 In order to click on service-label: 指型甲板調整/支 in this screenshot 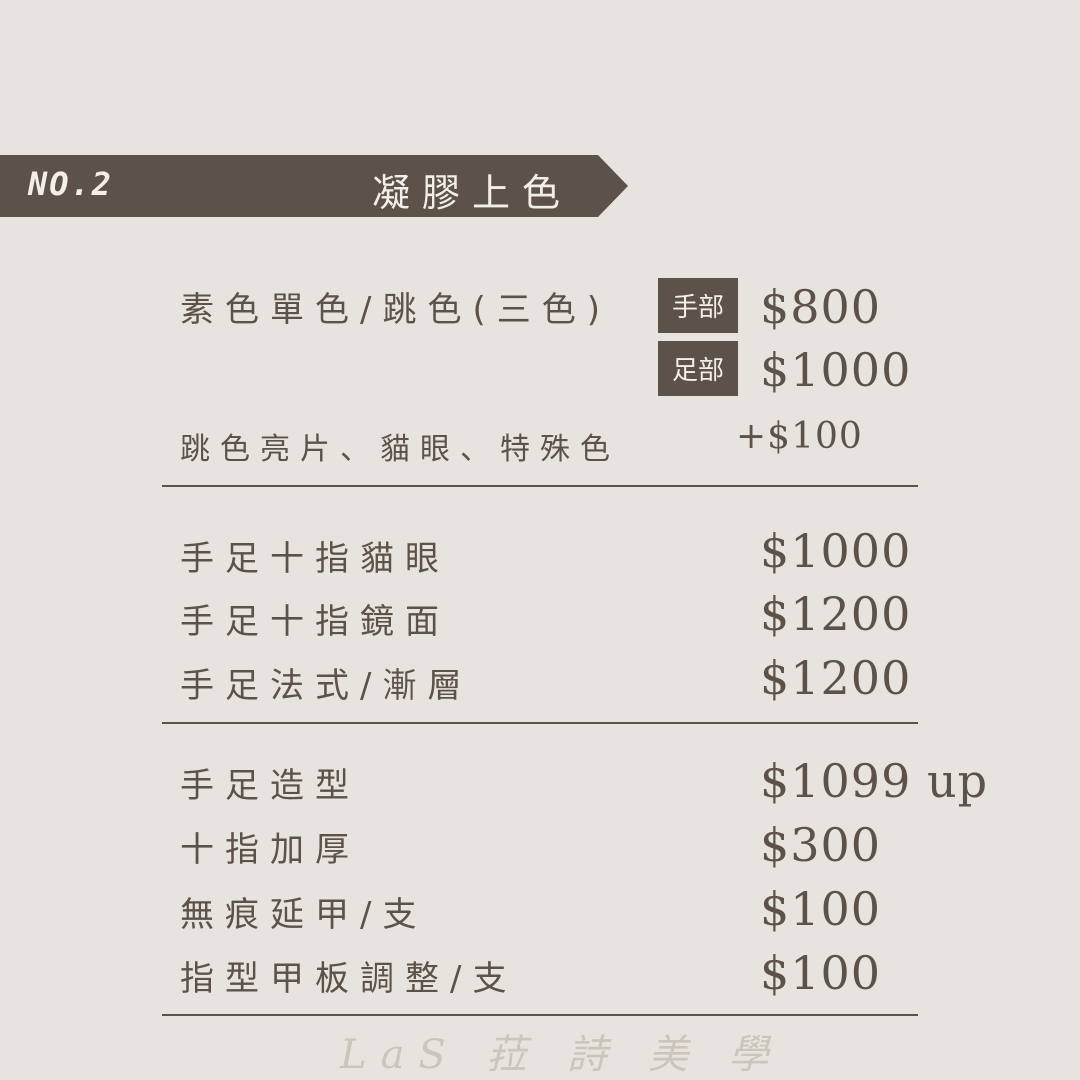, I will do `click(349, 979)`.